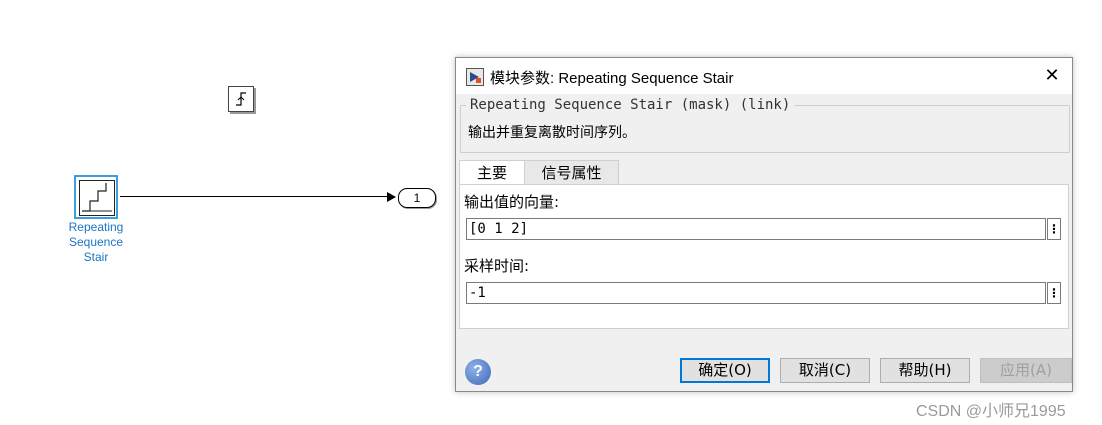 The image size is (1102, 425). I want to click on apply-button: 应用(A), so click(1026, 370).